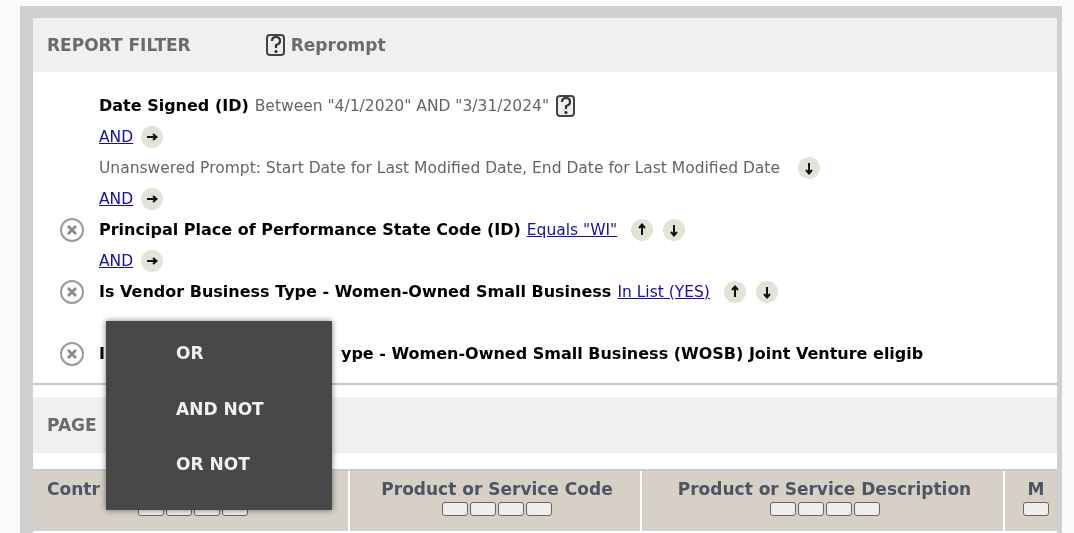 Image resolution: width=1074 pixels, height=533 pixels. What do you see at coordinates (1036, 489) in the screenshot?
I see `column-title: M` at bounding box center [1036, 489].